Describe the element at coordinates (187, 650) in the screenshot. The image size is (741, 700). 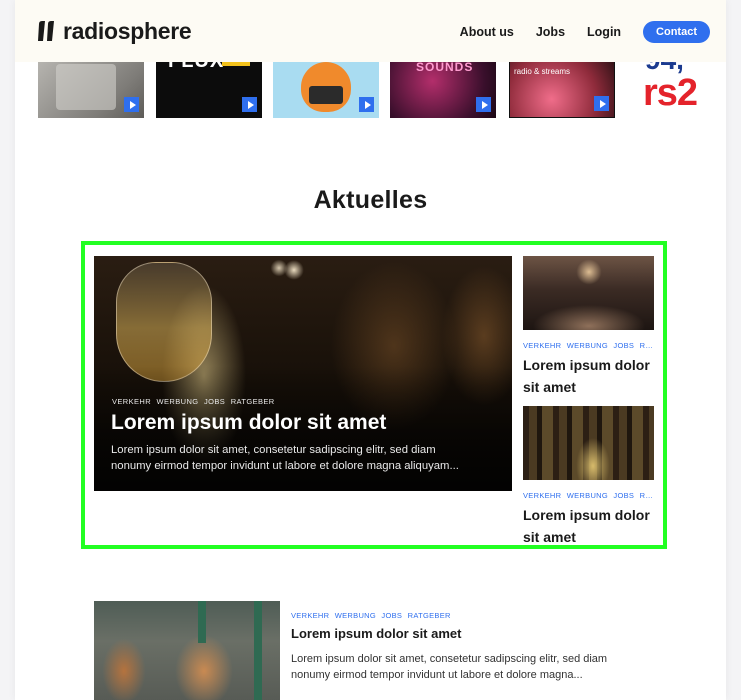
I see `list-article-image` at that location.